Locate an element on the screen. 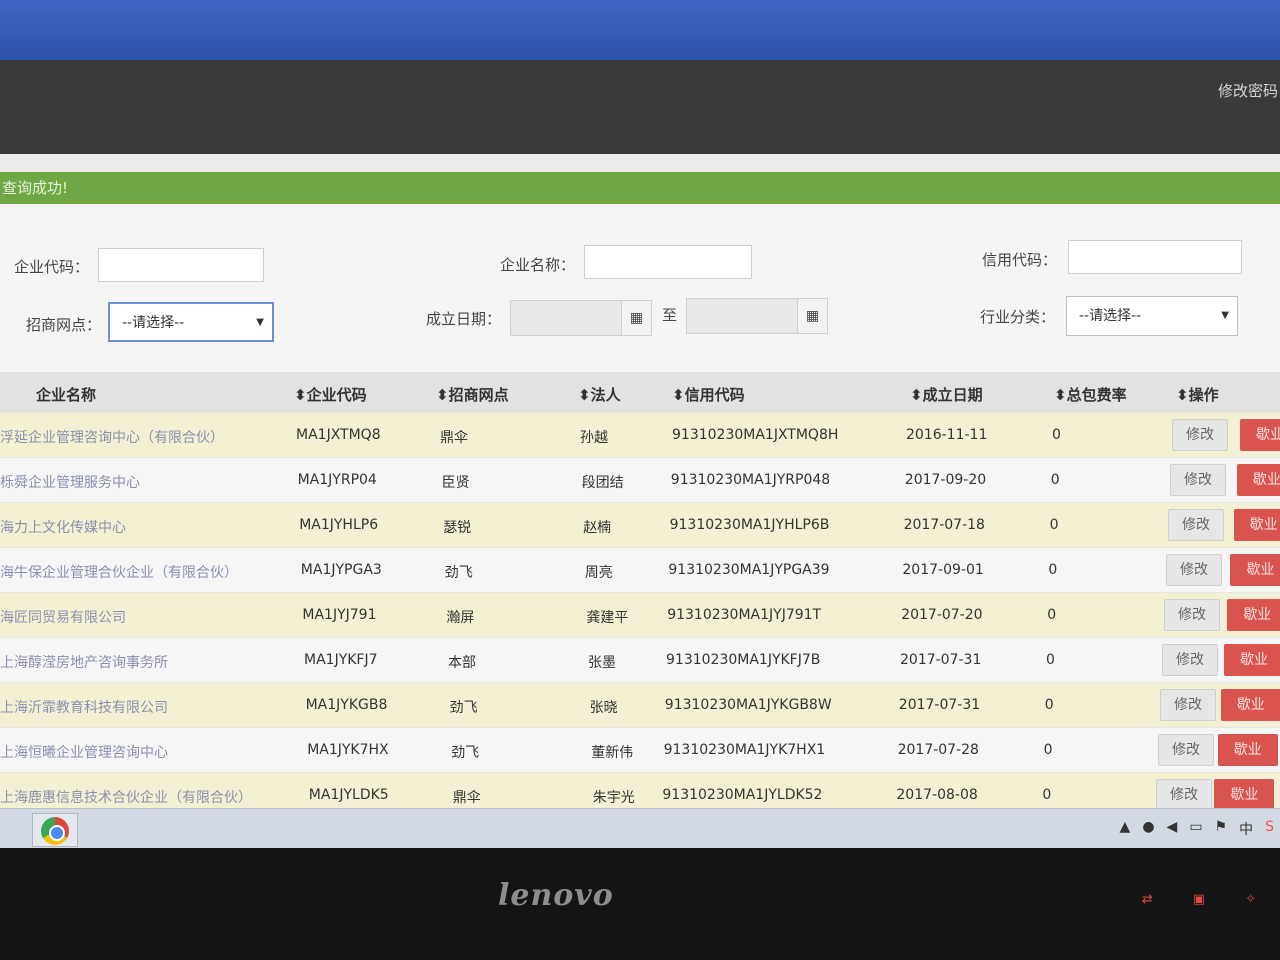 The width and height of the screenshot is (1280, 960). cell-legal: 朱宇光 is located at coordinates (613, 798).